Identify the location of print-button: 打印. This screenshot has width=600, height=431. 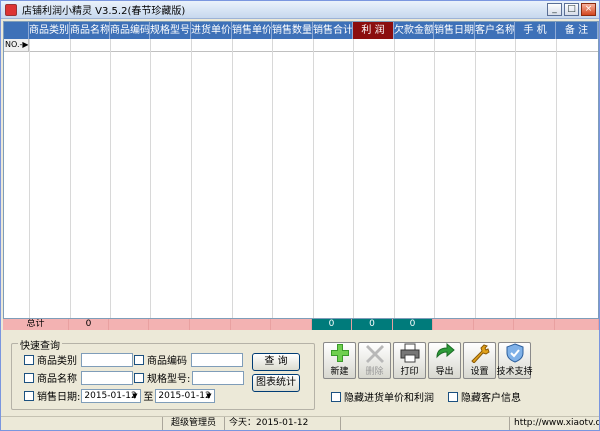
(409, 360).